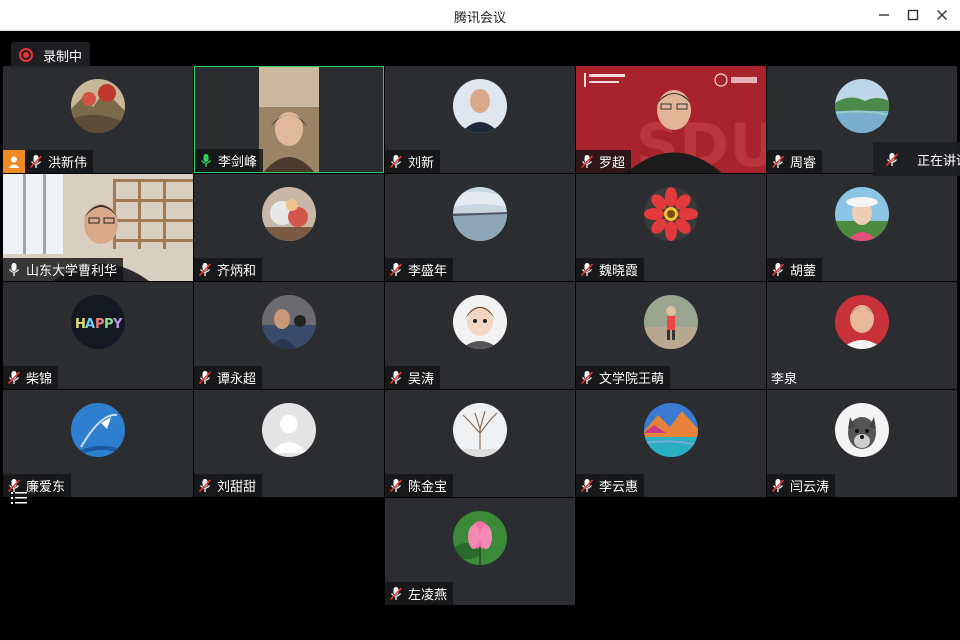 The image size is (960, 640). What do you see at coordinates (90, 324) in the screenshot?
I see `svg-text: A` at bounding box center [90, 324].